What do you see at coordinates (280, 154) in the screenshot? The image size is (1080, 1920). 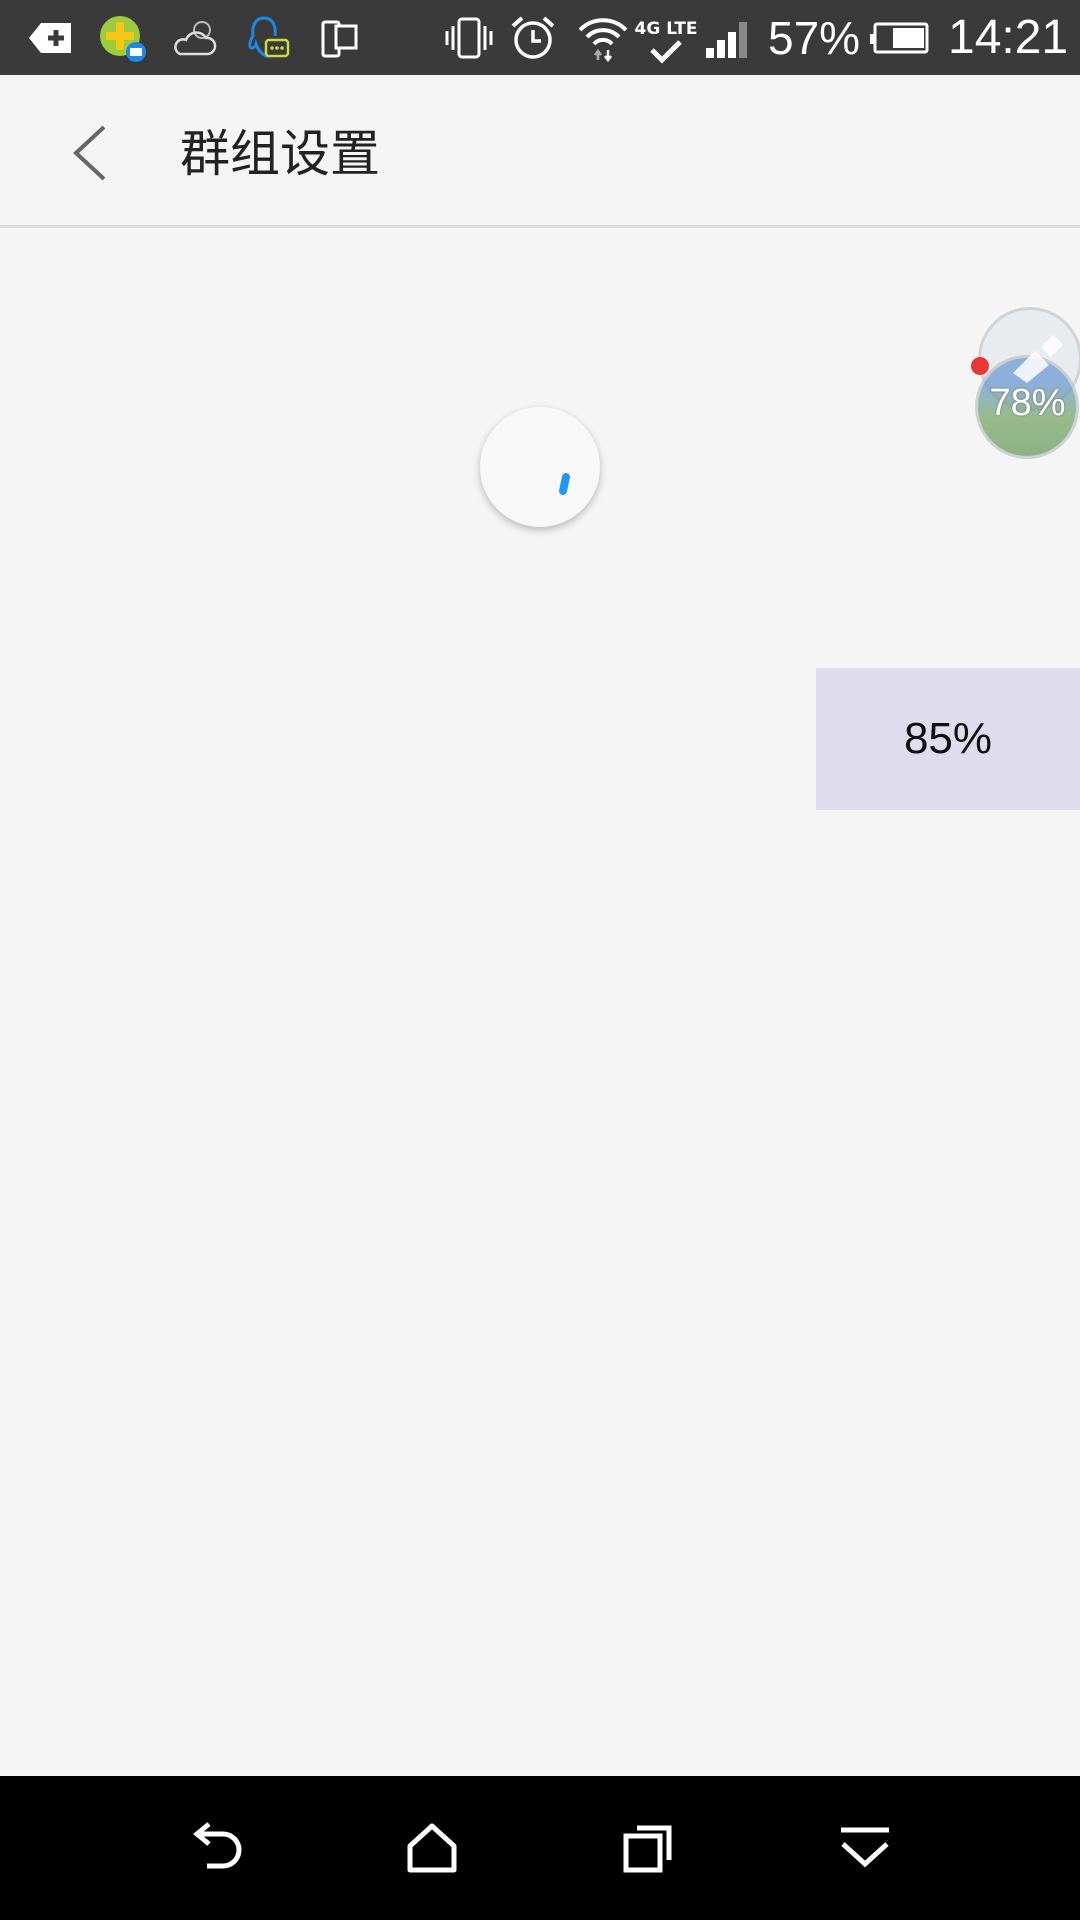 I see `page-title: 群组设置` at bounding box center [280, 154].